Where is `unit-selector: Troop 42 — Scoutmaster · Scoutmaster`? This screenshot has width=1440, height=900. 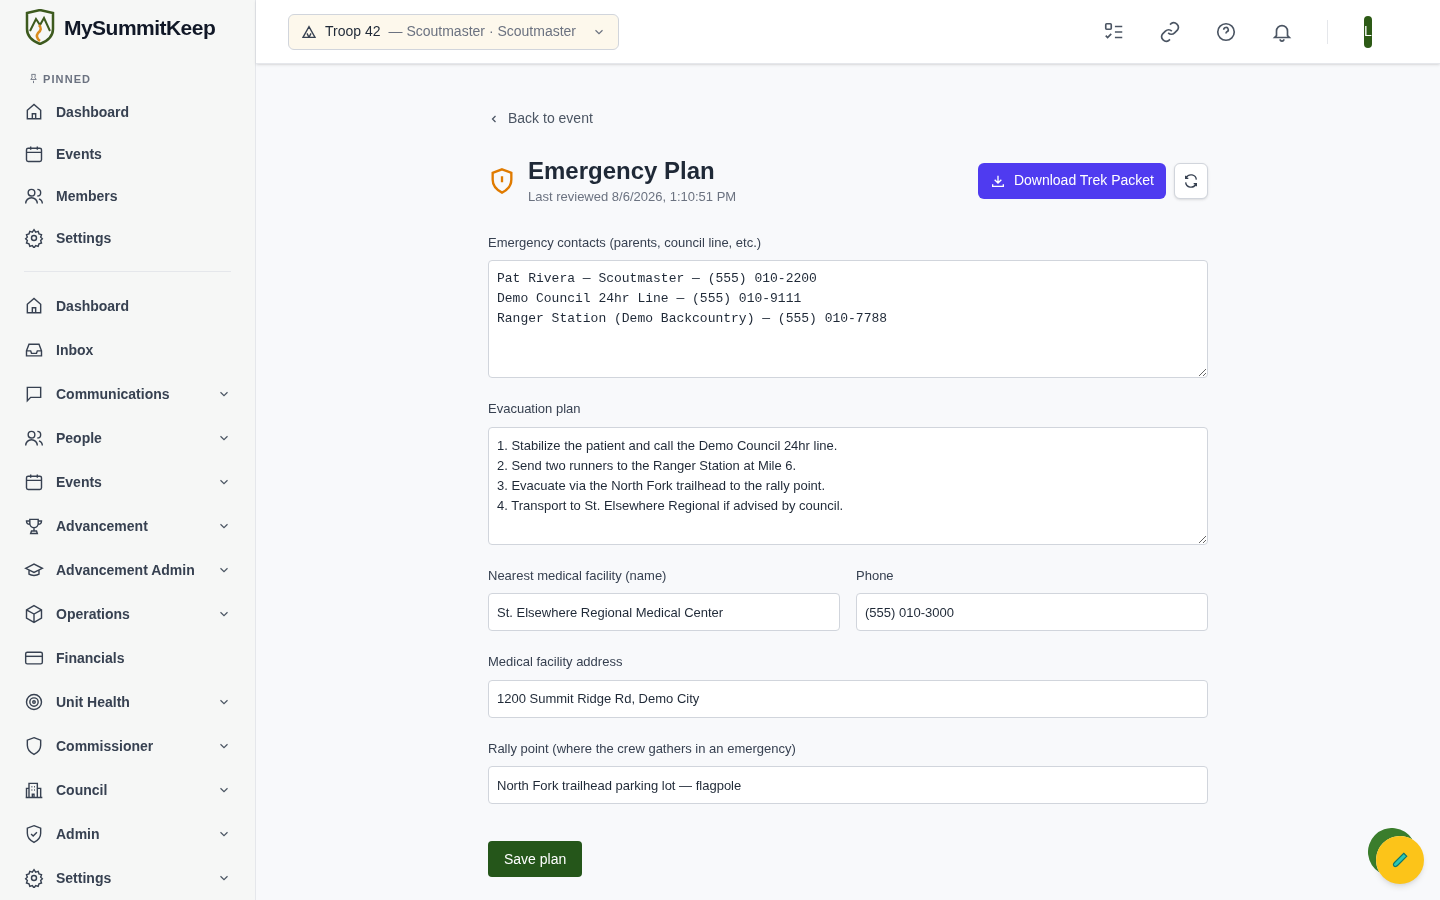
unit-selector: Troop 42 — Scoutmaster · Scoutmaster is located at coordinates (454, 31).